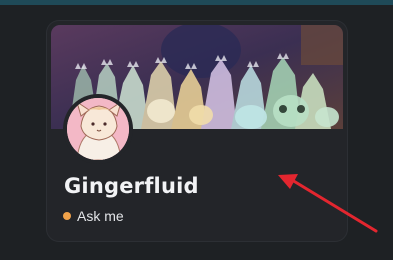 Image resolution: width=393 pixels, height=260 pixels. What do you see at coordinates (100, 216) in the screenshot?
I see `status-text: Ask me` at bounding box center [100, 216].